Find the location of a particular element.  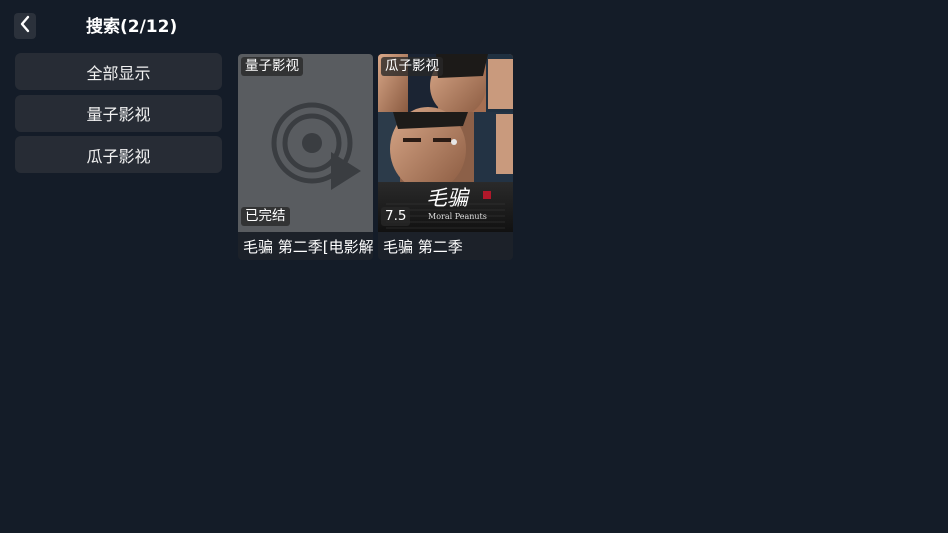

source-label: 瓜子影视 is located at coordinates (412, 66).